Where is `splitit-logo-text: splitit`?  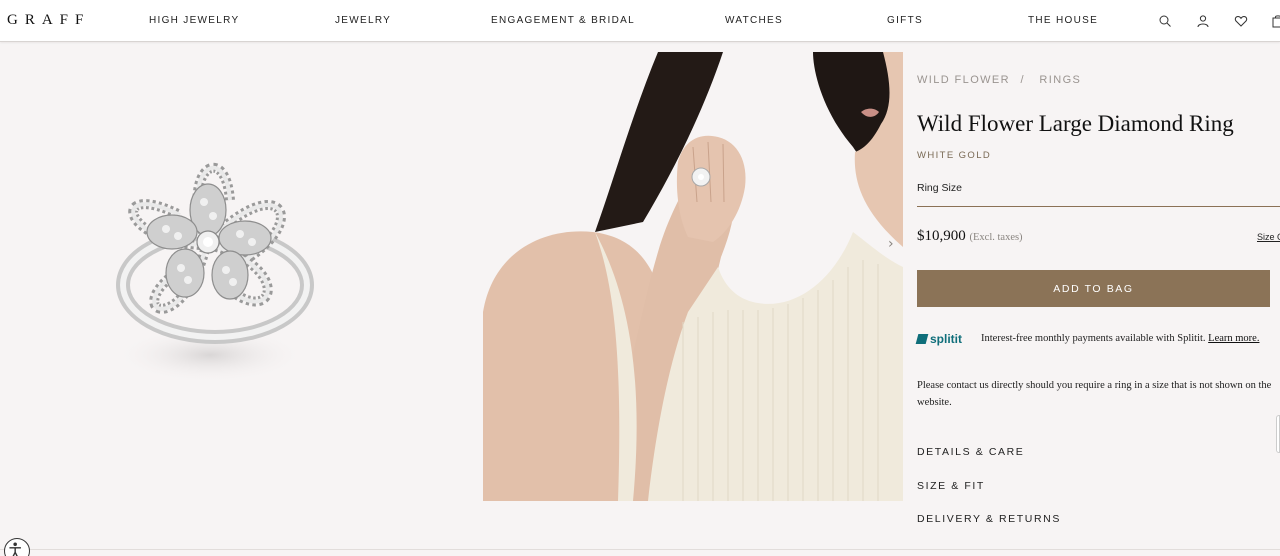 splitit-logo-text: splitit is located at coordinates (946, 339).